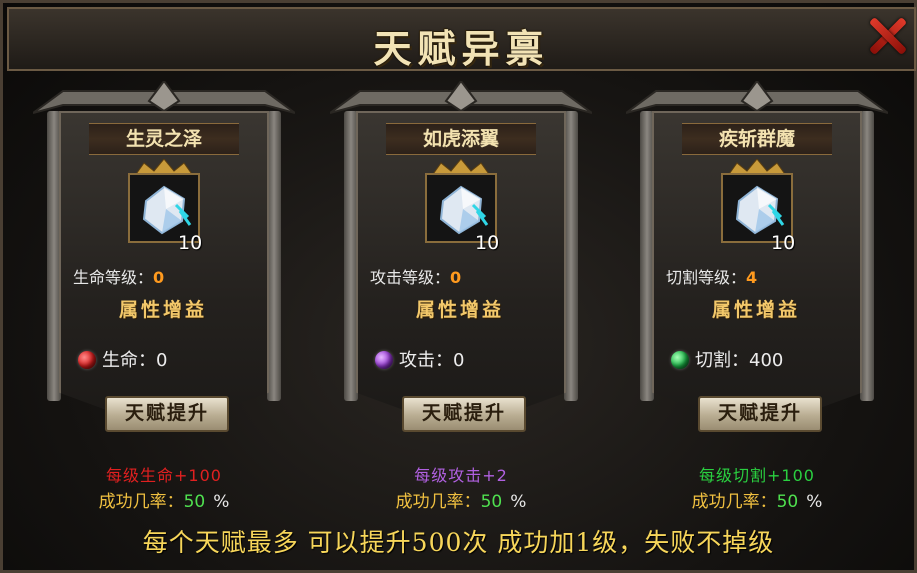  I want to click on level-row: 生命等级：0, so click(118, 276).